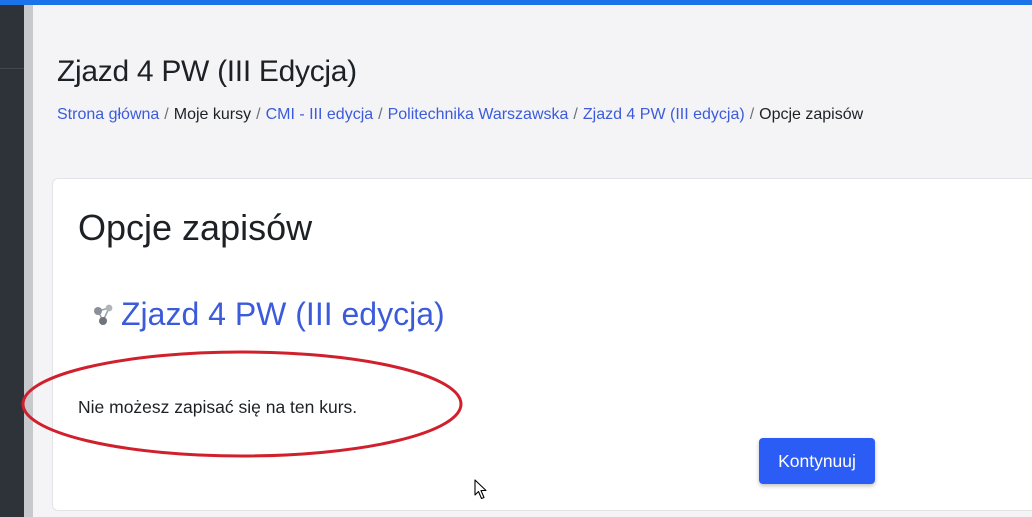 The image size is (1032, 517). Describe the element at coordinates (283, 314) in the screenshot. I see `course-name-link: Zjazd 4 PW (III edycja)` at that location.